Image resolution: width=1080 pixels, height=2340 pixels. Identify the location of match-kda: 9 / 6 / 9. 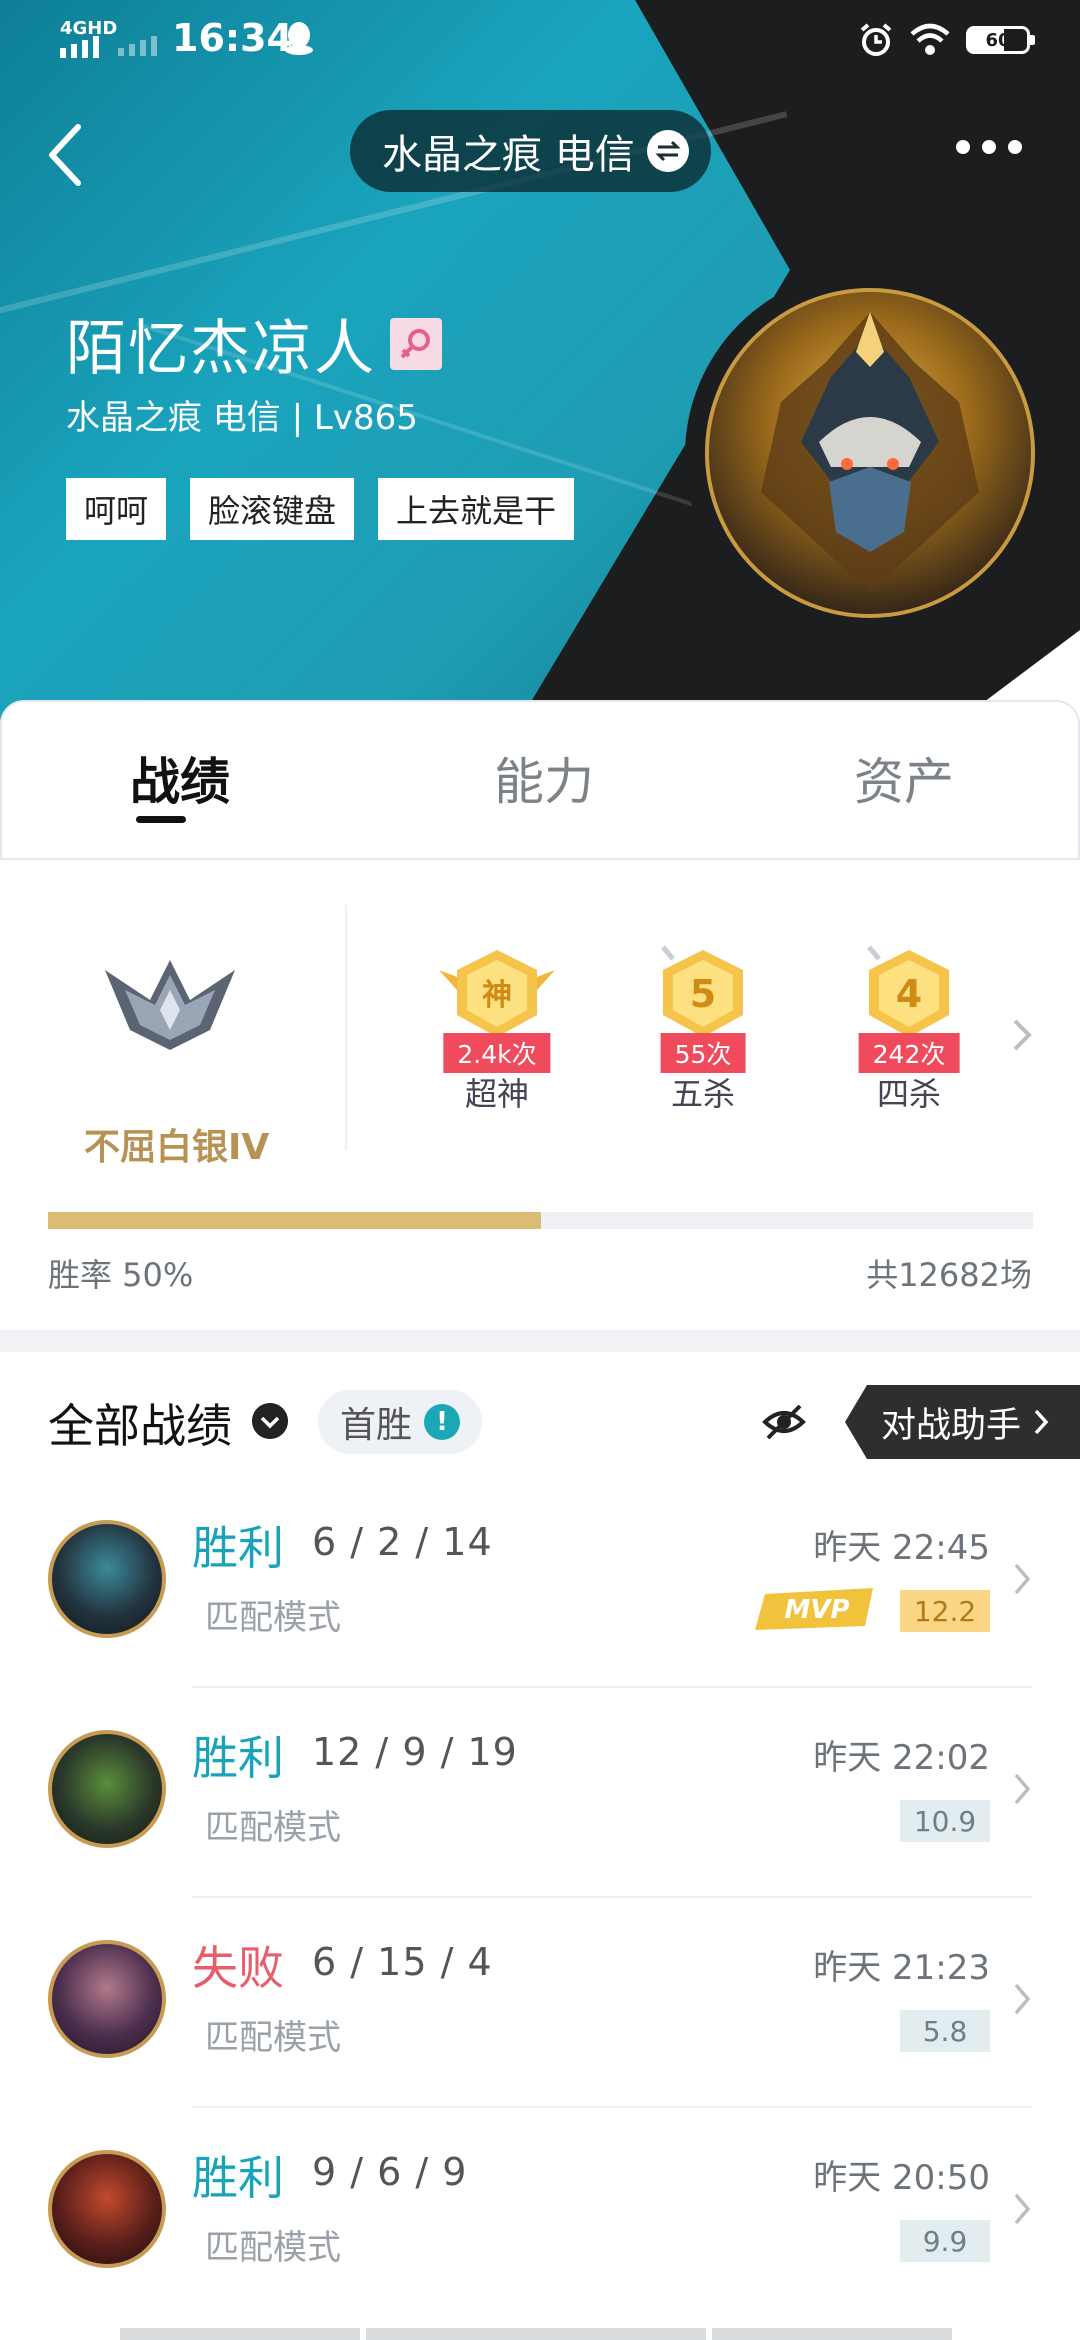
(390, 2172).